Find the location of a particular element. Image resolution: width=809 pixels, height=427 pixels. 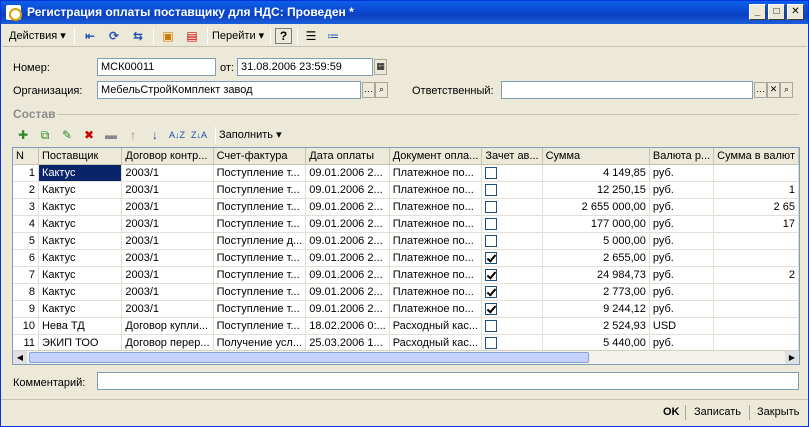

actions-menu: Действия ▾ is located at coordinates (37, 36).